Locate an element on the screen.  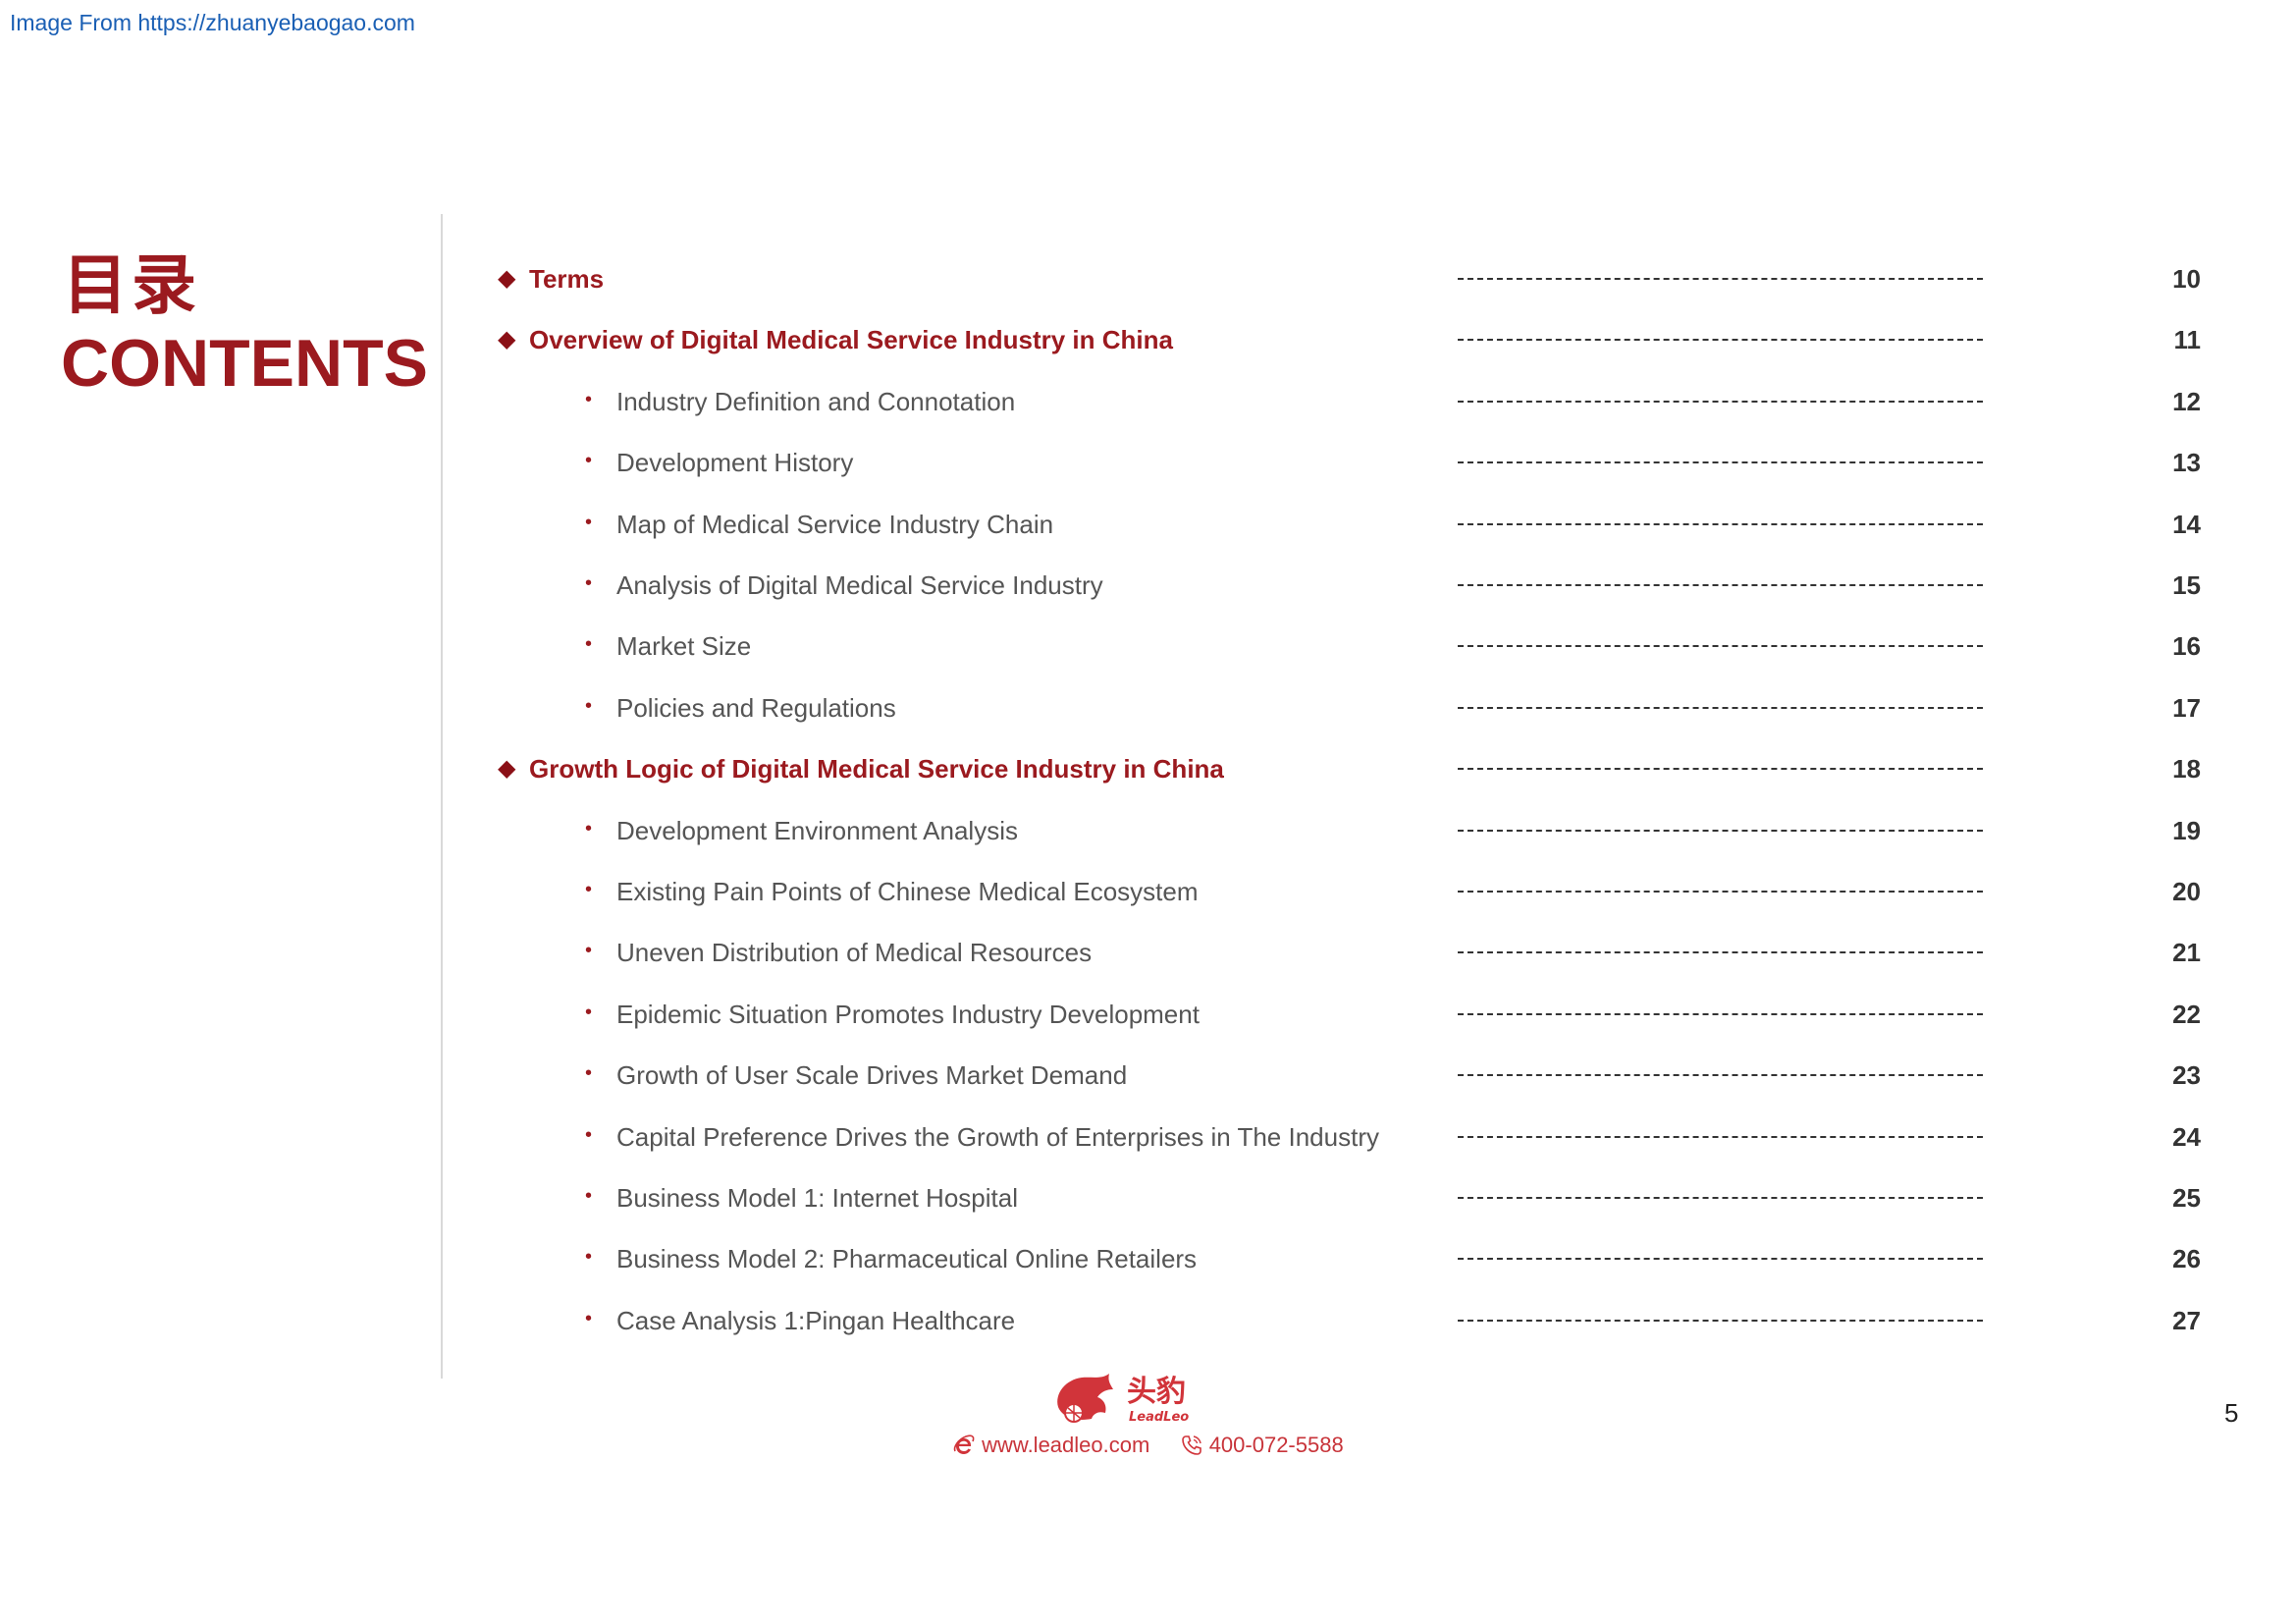
website-link: www.leadleo.com is located at coordinates (1066, 1445).